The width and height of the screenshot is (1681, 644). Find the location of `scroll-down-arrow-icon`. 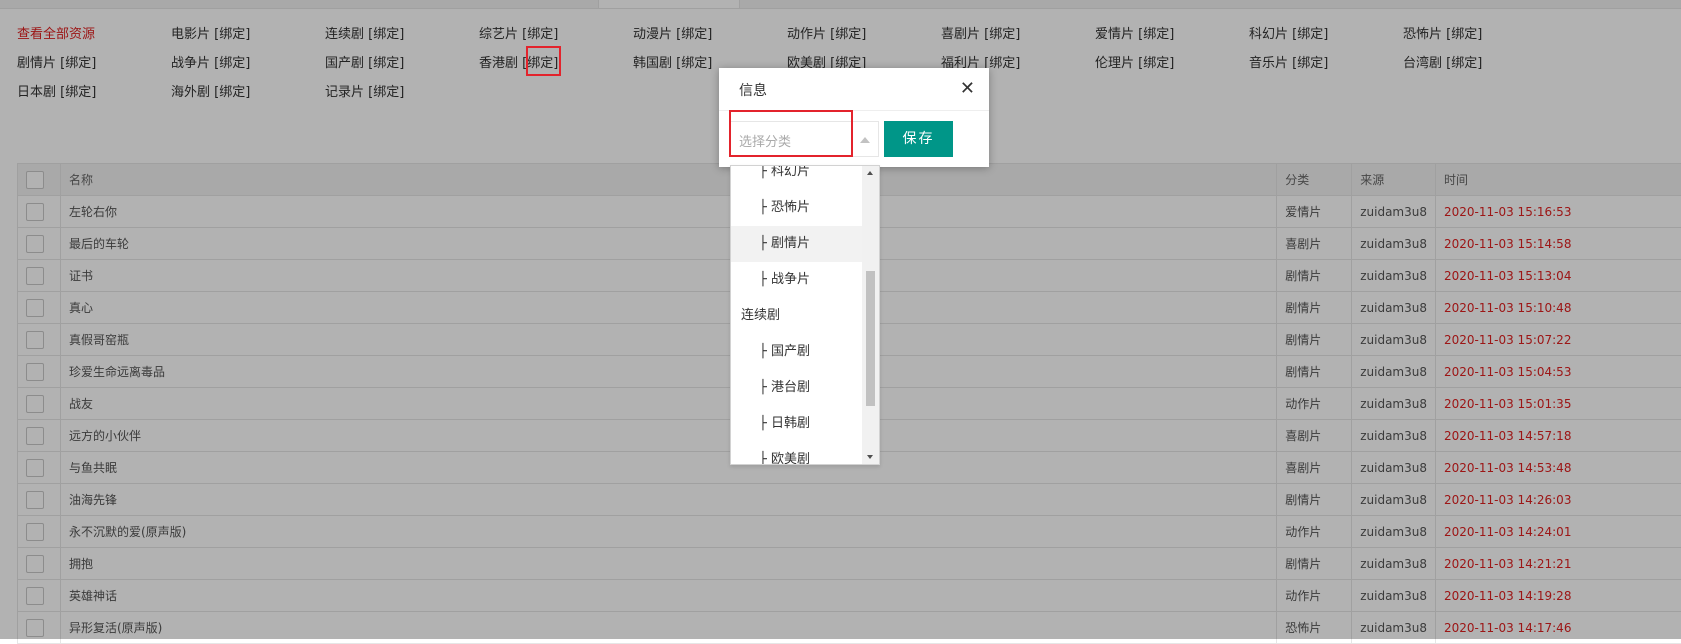

scroll-down-arrow-icon is located at coordinates (870, 457).